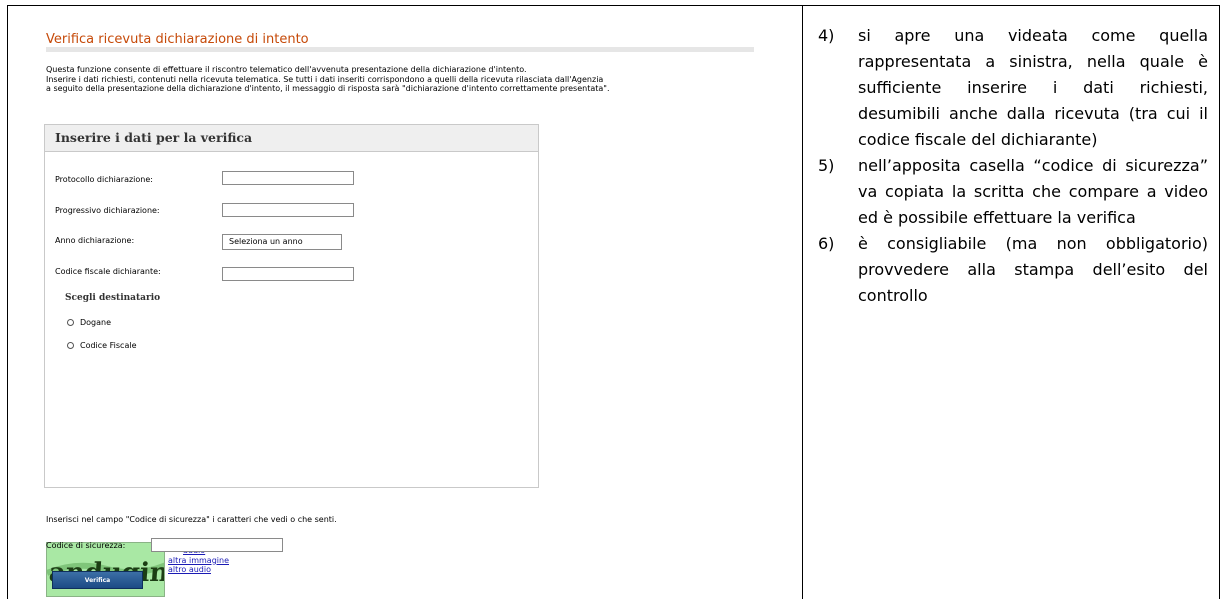 This screenshot has width=1220, height=599. Describe the element at coordinates (826, 35) in the screenshot. I see `step-number: 4)` at that location.